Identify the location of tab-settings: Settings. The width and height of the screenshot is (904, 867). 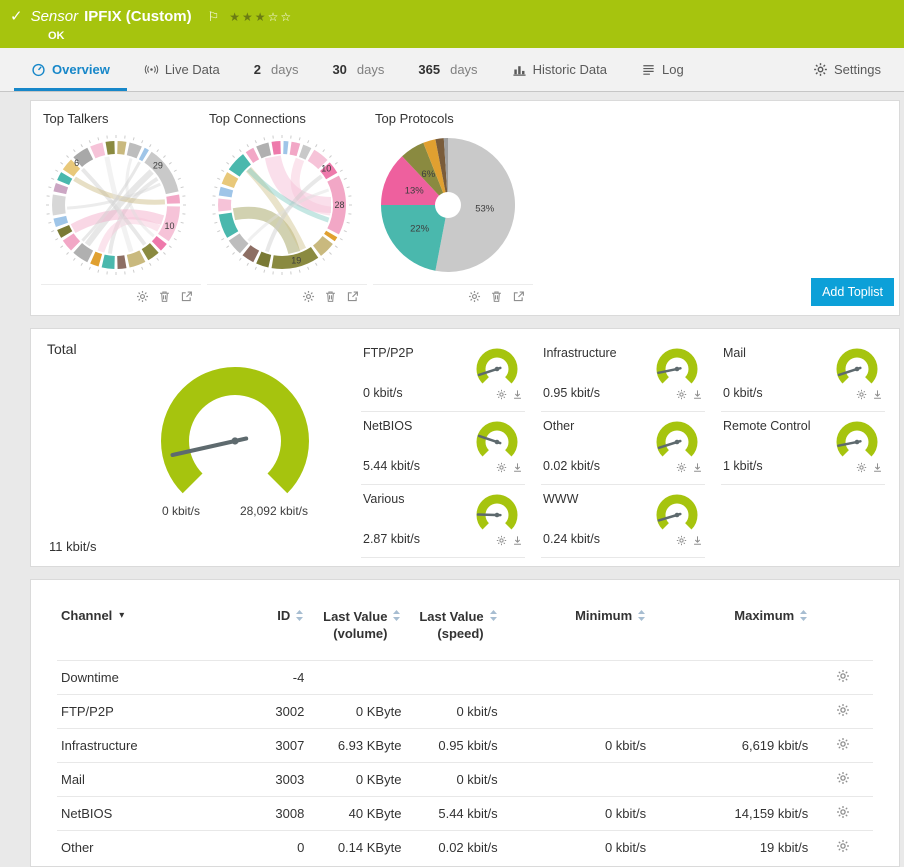
(847, 69).